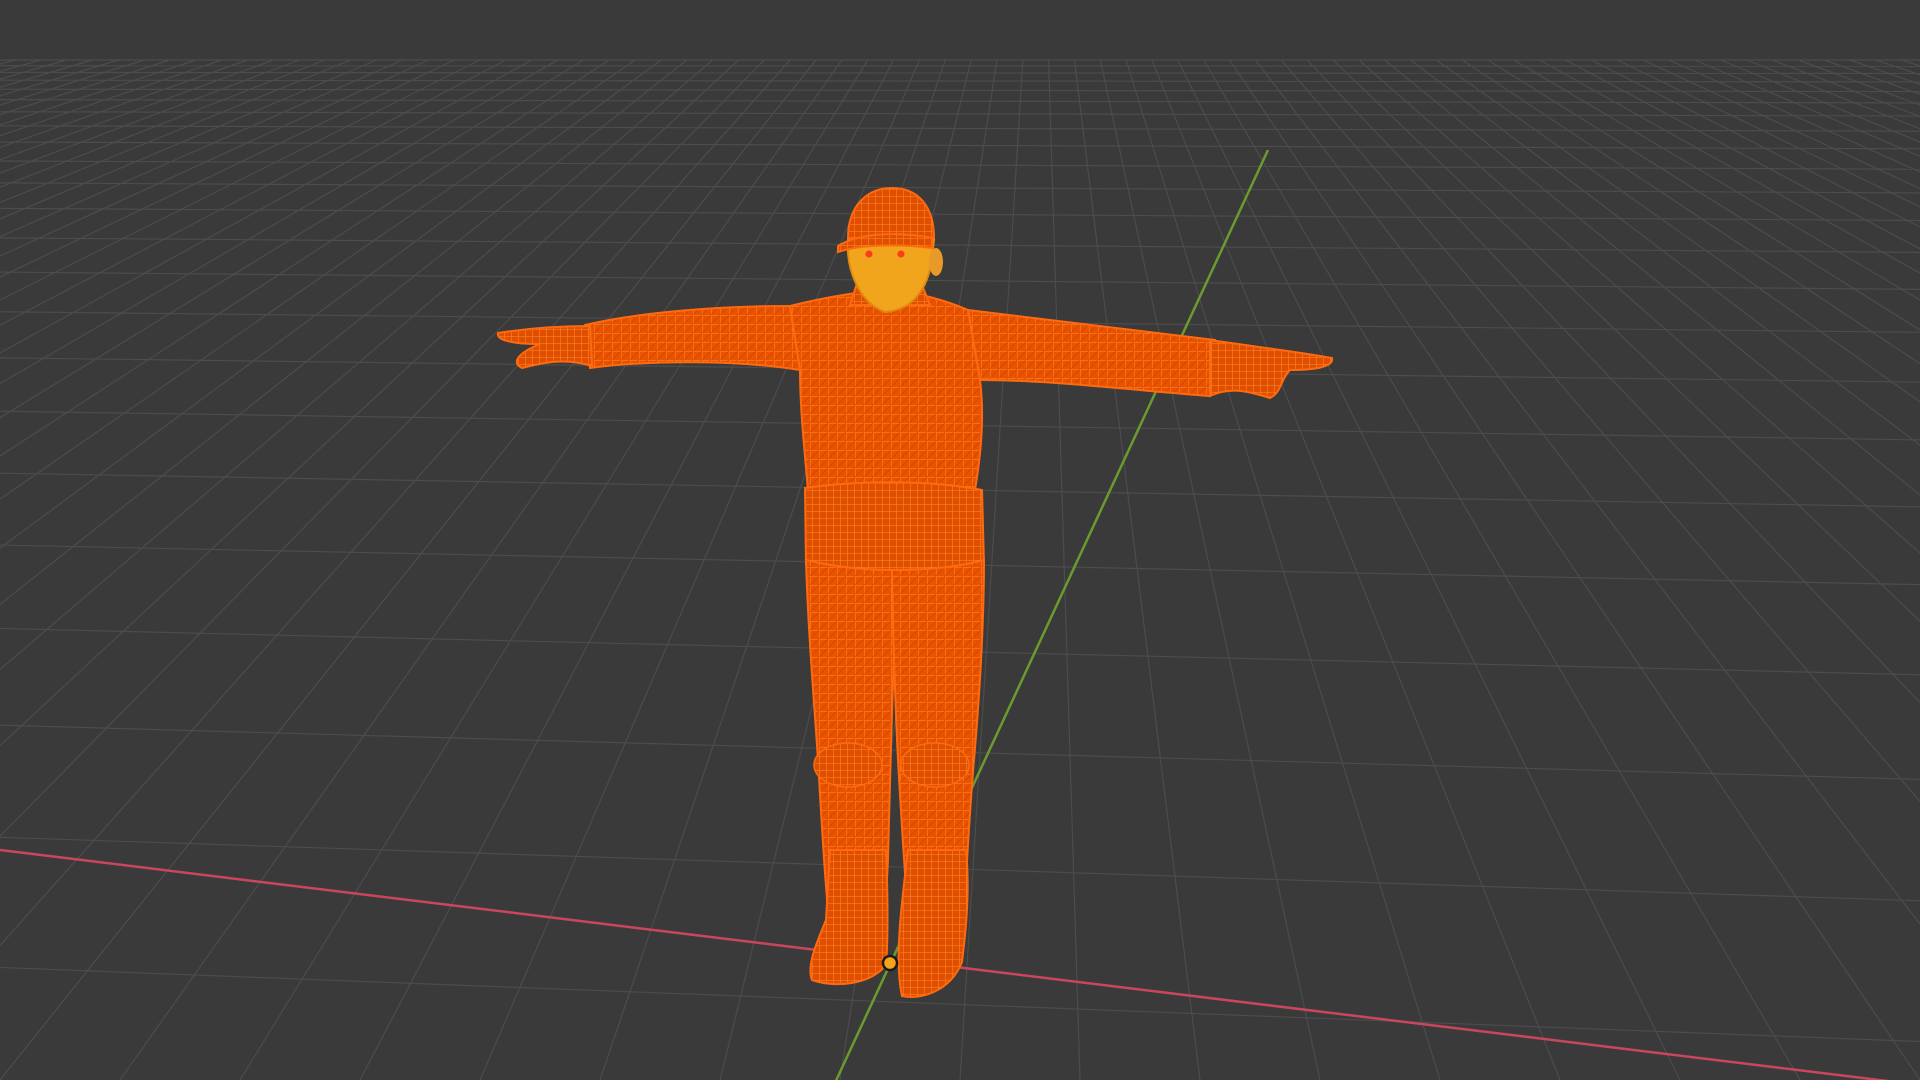 This screenshot has height=1080, width=1920. I want to click on right-knee-mesh, so click(935, 765).